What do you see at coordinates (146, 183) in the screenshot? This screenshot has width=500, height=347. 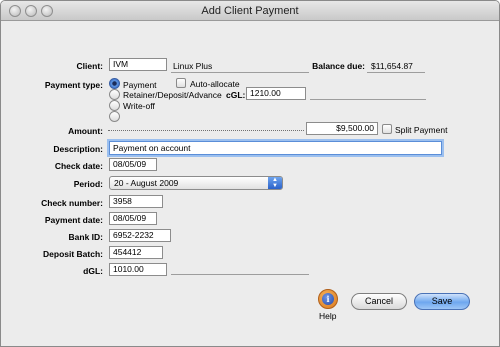 I see `period-selected-value: 20 - August 2009` at bounding box center [146, 183].